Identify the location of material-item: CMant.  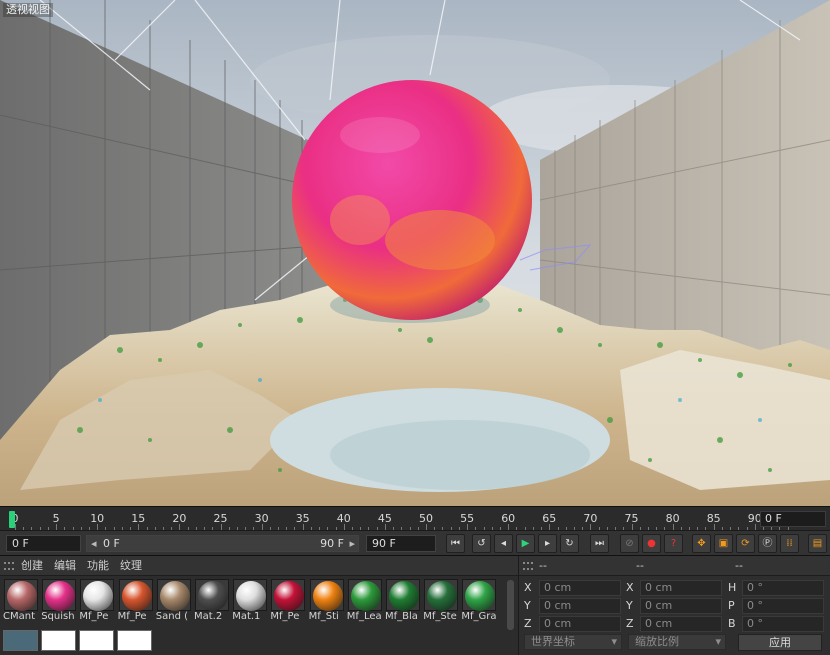
(21, 600).